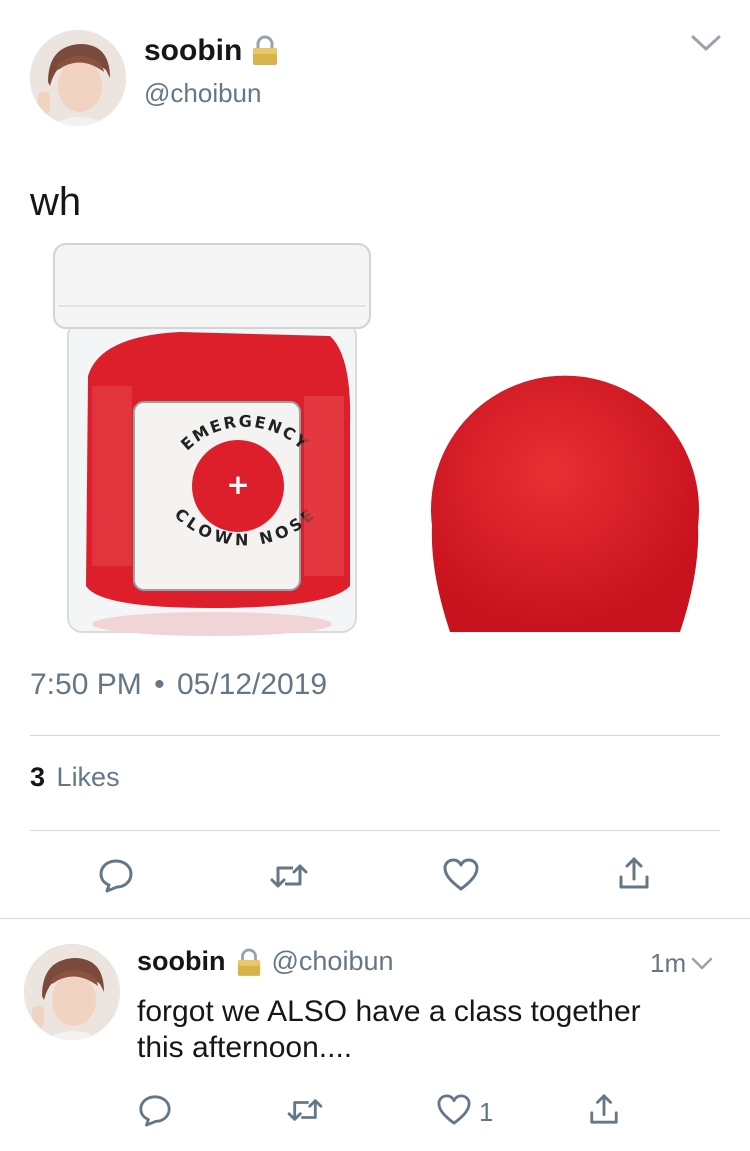 The height and width of the screenshot is (1151, 750). Describe the element at coordinates (252, 684) in the screenshot. I see `tweet-date: 05/12/2019` at that location.